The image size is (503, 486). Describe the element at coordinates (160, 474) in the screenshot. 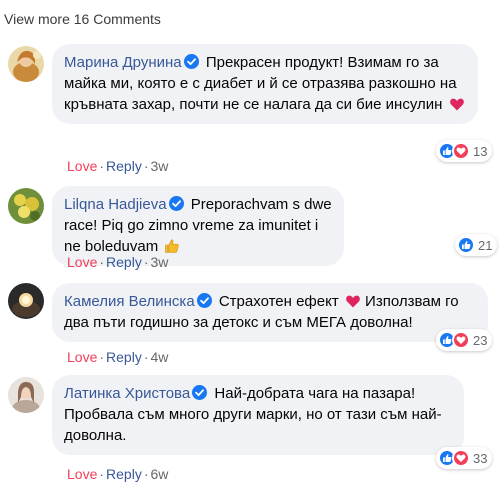

I see `comment-timestamp: 6w` at that location.